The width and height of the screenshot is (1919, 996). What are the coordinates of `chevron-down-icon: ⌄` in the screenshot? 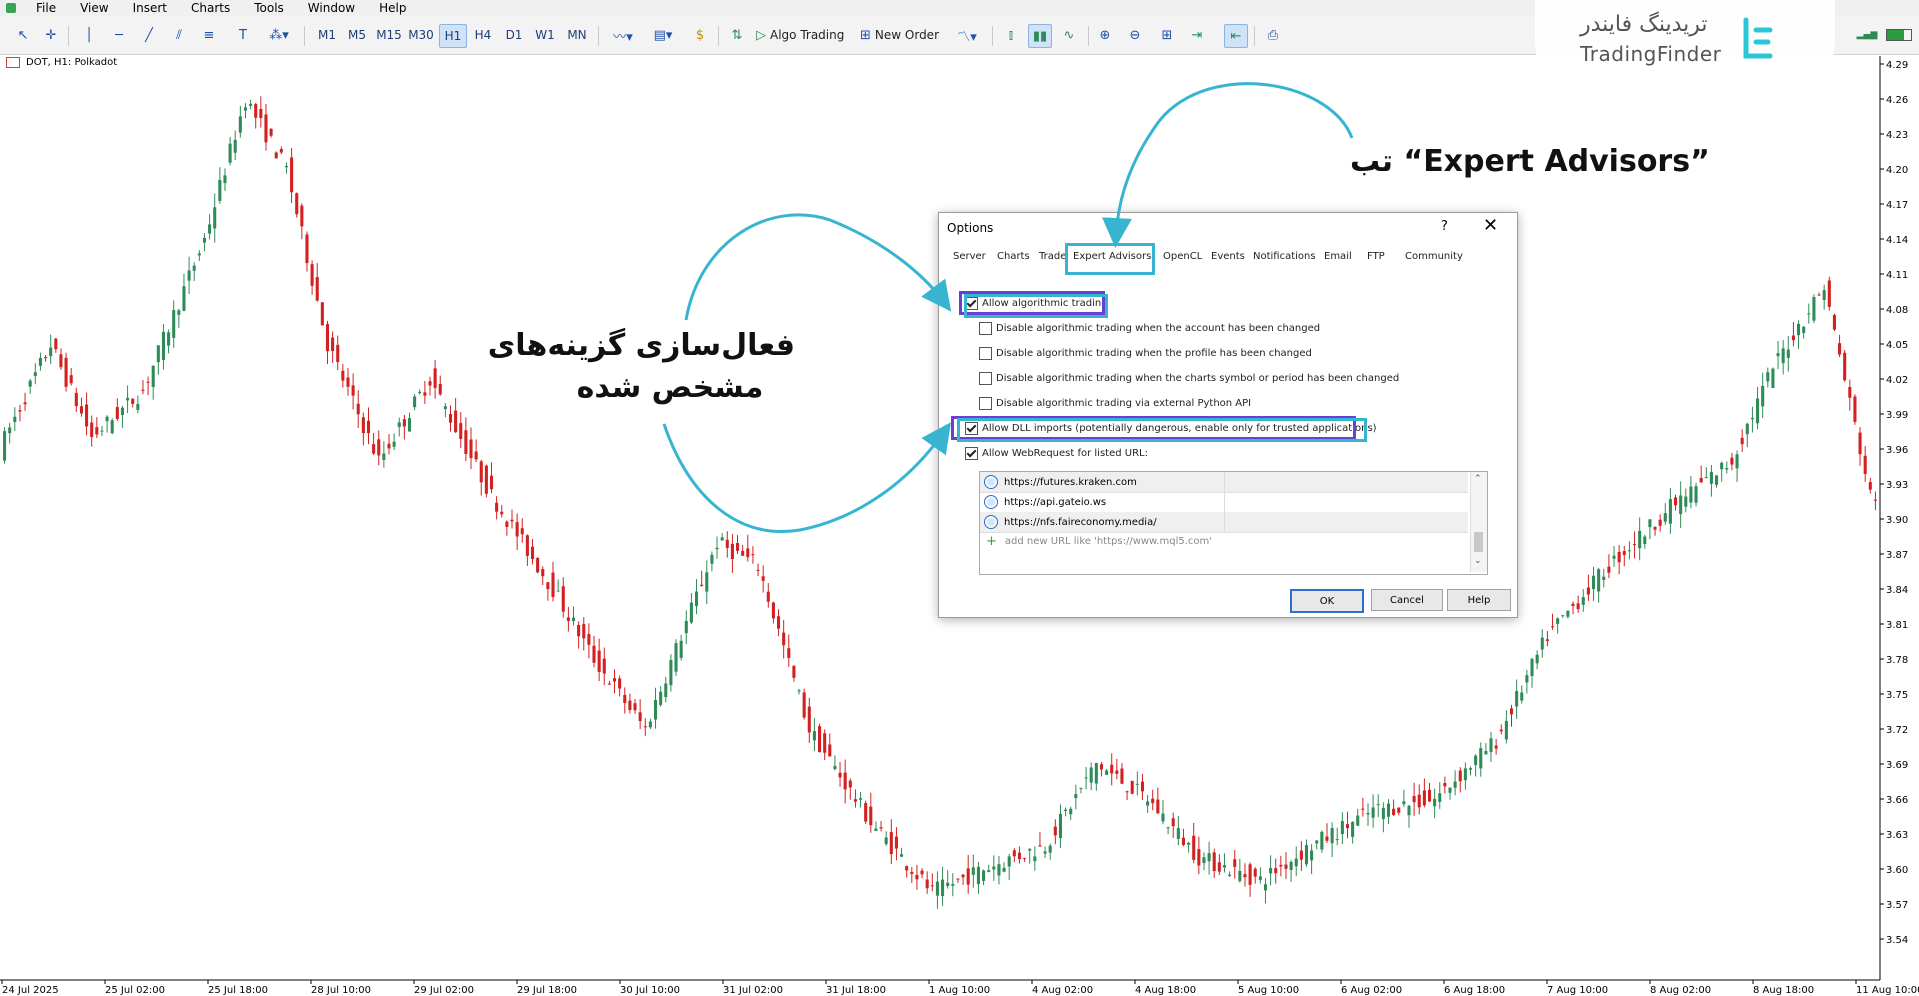 It's located at (1478, 561).